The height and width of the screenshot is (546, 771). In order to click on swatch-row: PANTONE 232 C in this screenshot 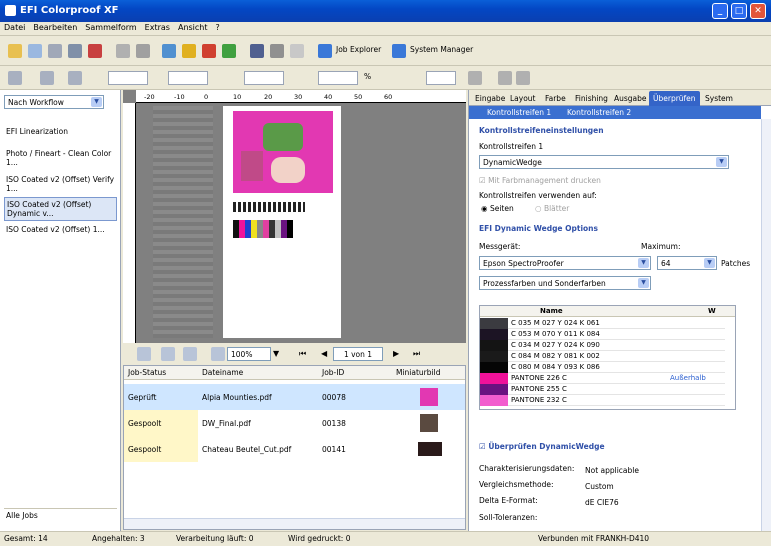, I will do `click(602, 400)`.